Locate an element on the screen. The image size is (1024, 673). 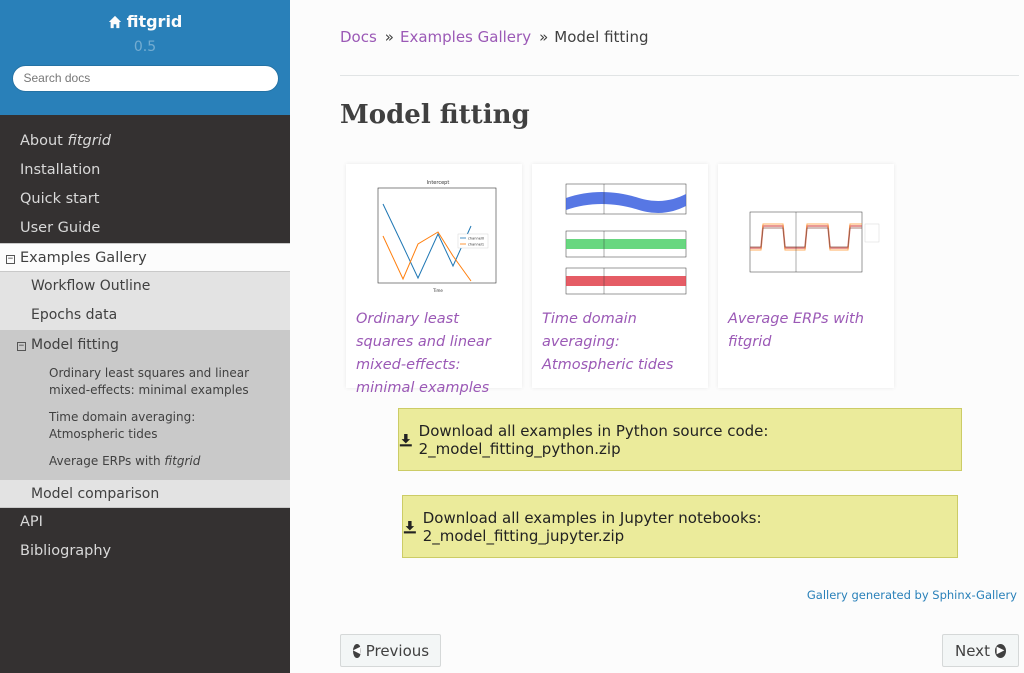
gallery-card-average-erps: Average ERPs with fitgrid is located at coordinates (806, 276).